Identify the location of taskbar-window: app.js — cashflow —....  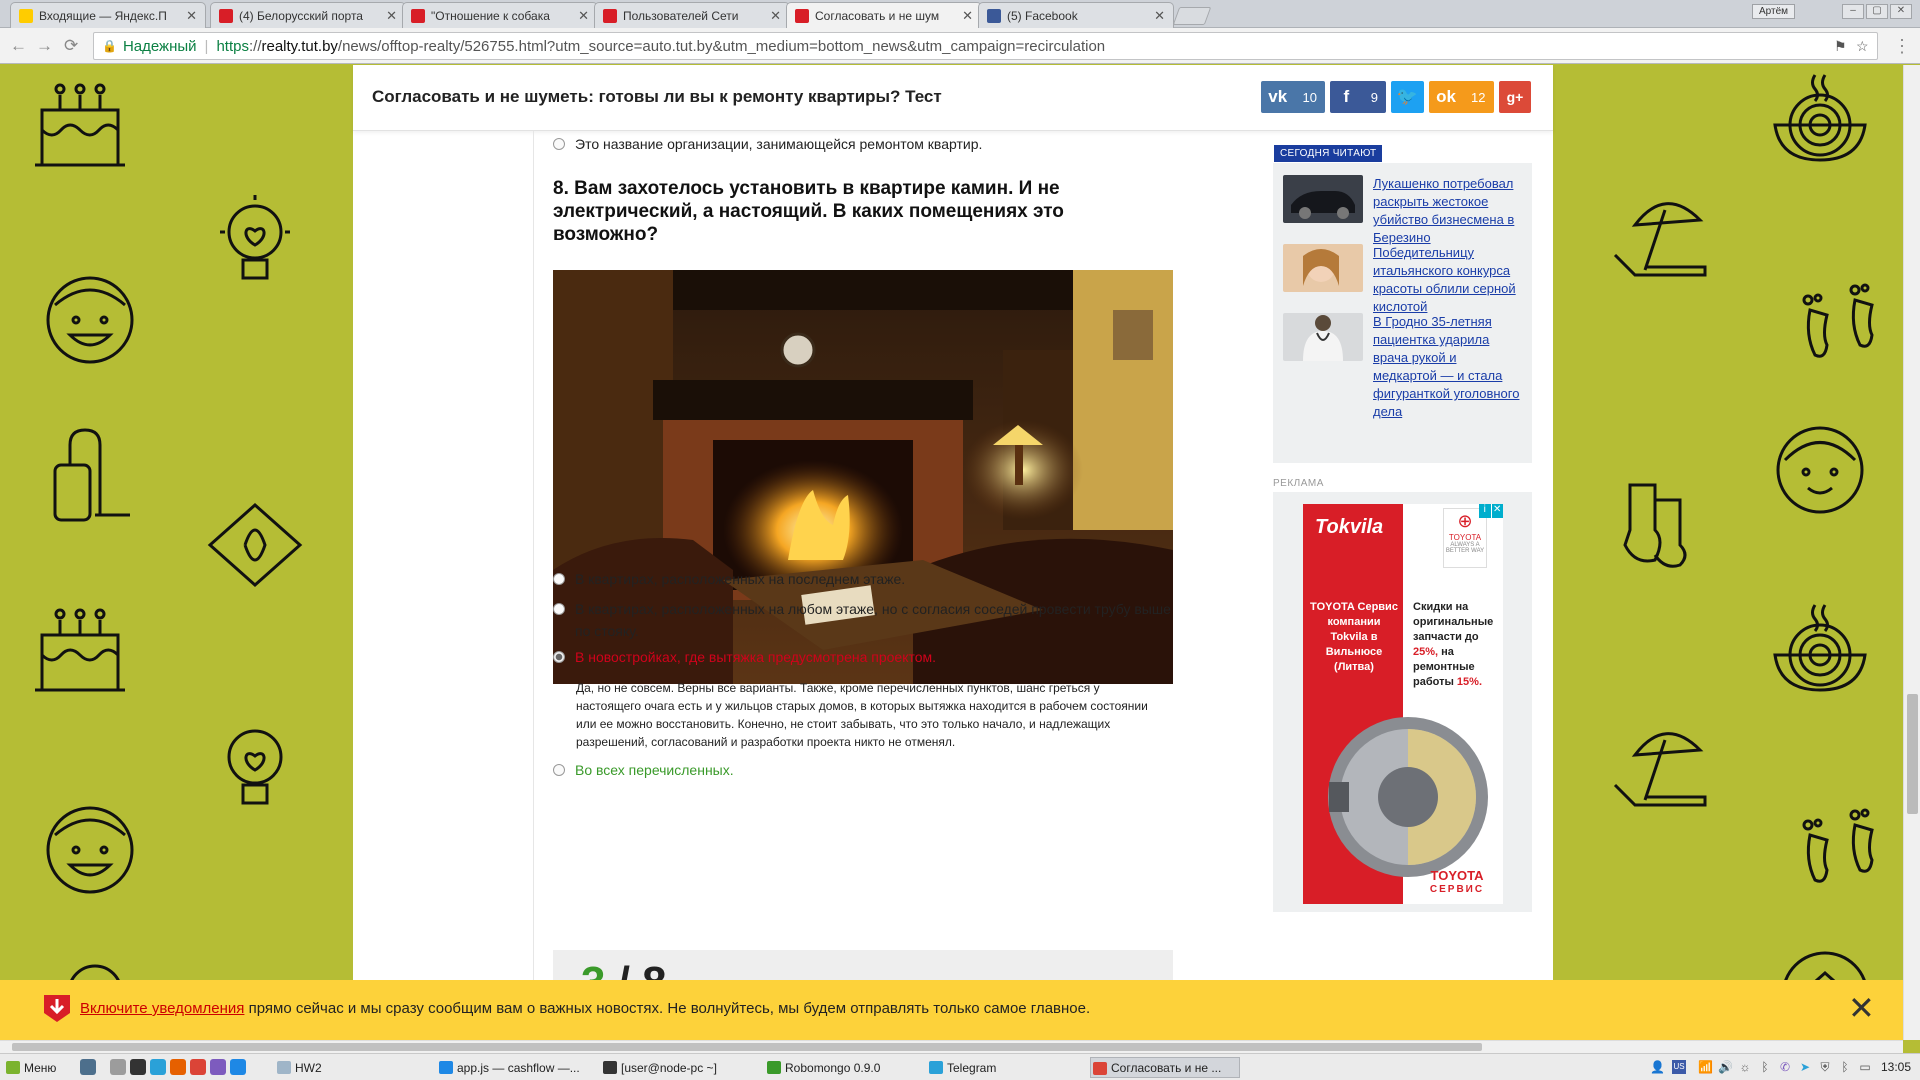
(512, 1067).